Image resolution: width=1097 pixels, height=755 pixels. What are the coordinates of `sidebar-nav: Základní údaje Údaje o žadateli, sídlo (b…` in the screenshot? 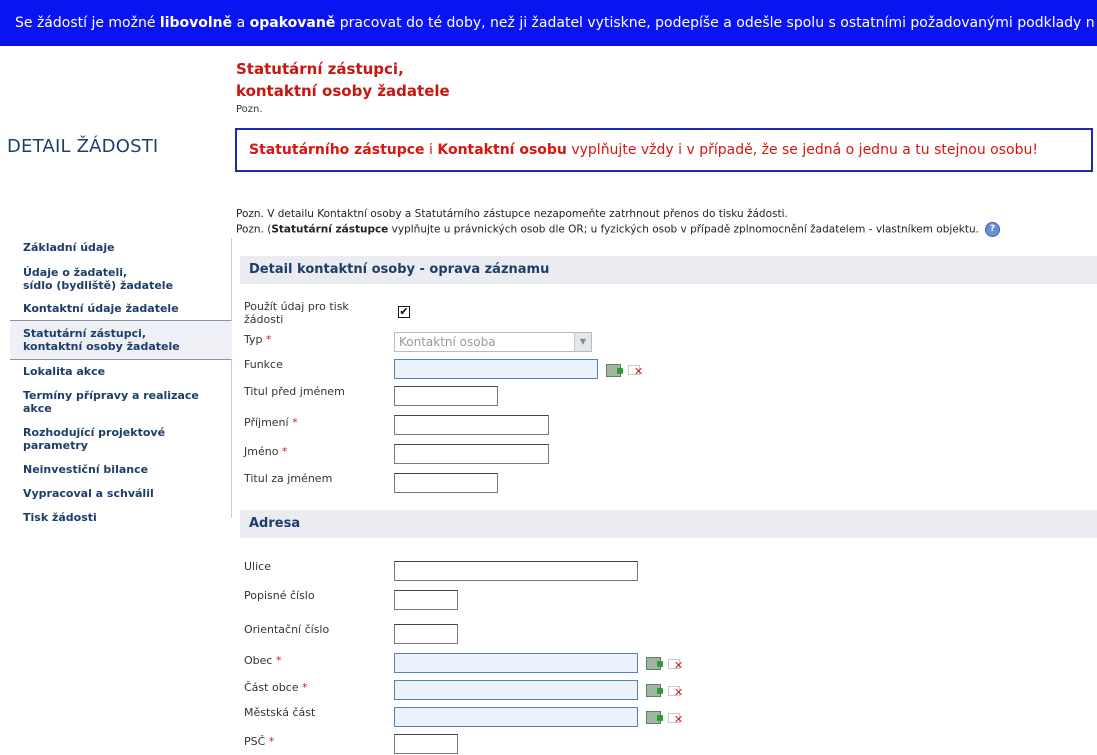 It's located at (121, 381).